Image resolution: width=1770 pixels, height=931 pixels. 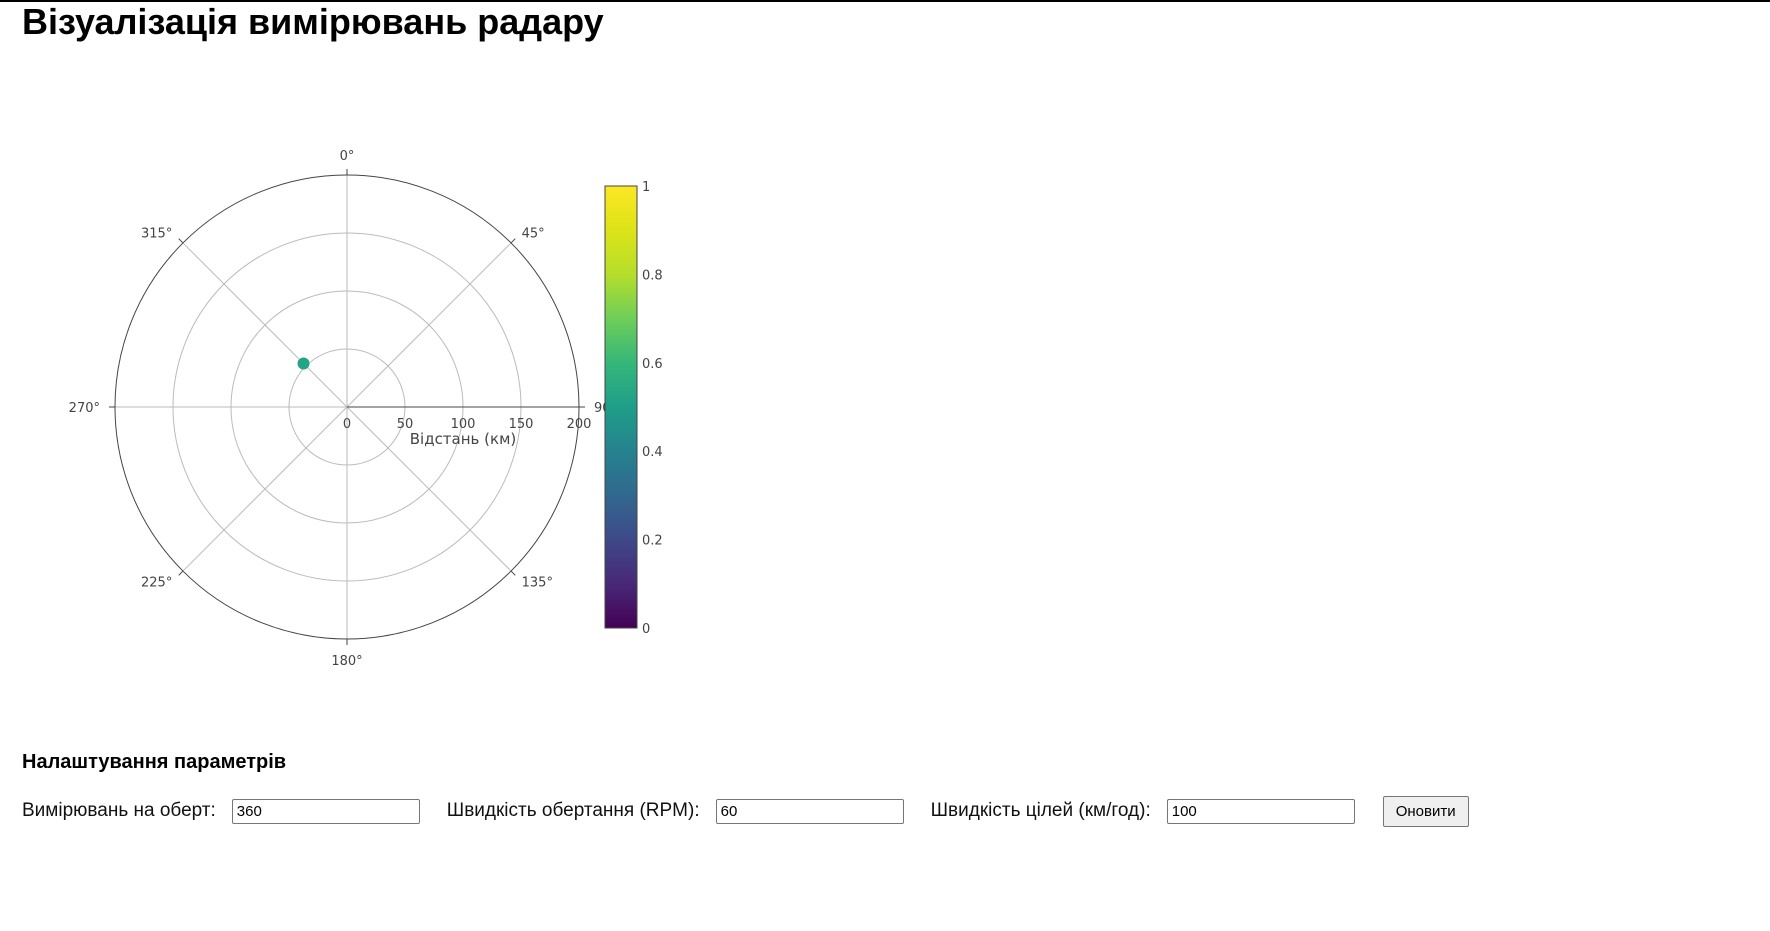 What do you see at coordinates (579, 424) in the screenshot?
I see `radial-tick-label: 200` at bounding box center [579, 424].